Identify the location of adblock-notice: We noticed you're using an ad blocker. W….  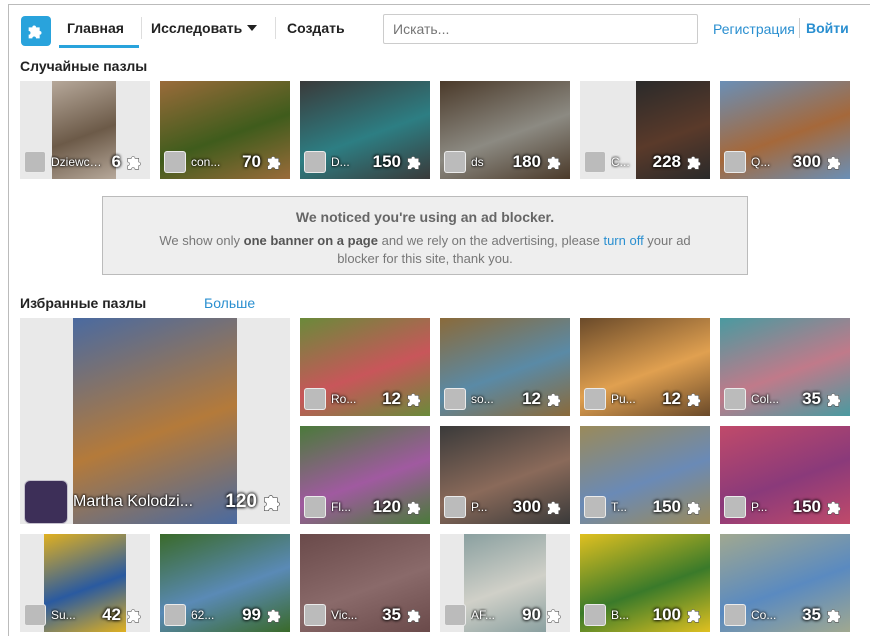
(425, 235).